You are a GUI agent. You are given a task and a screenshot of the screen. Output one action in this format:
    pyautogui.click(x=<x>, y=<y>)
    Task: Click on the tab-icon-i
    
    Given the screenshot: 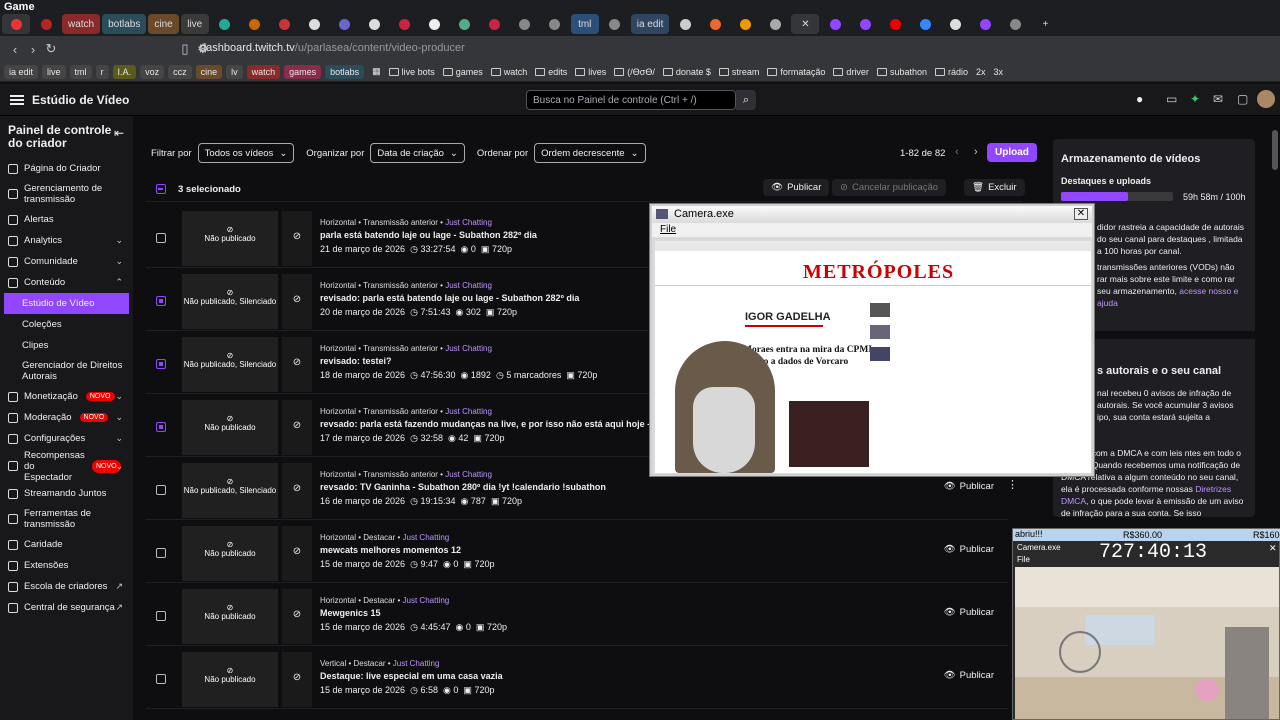 What is the action you would take?
    pyautogui.click(x=405, y=24)
    